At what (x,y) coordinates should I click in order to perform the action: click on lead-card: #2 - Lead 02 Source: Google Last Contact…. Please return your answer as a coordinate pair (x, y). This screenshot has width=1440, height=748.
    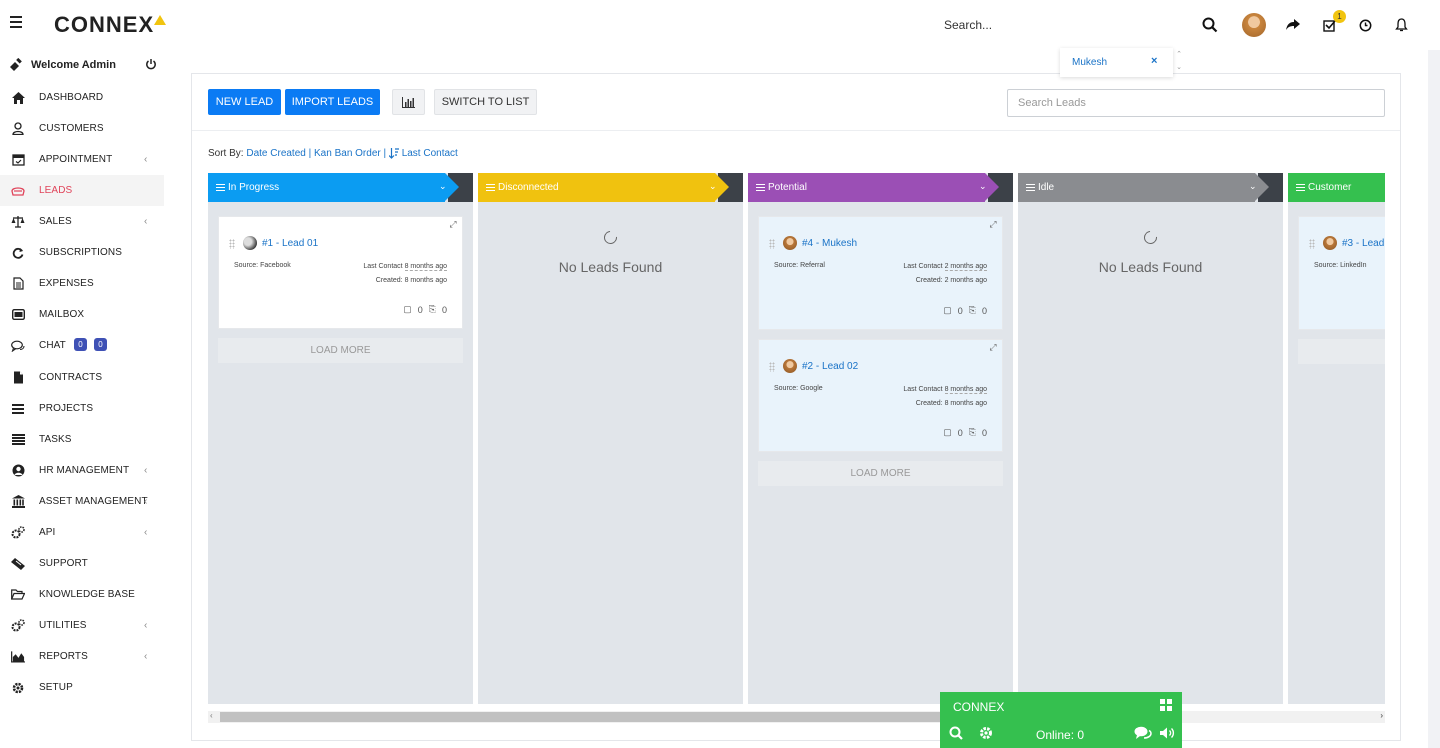
    Looking at the image, I should click on (880, 395).